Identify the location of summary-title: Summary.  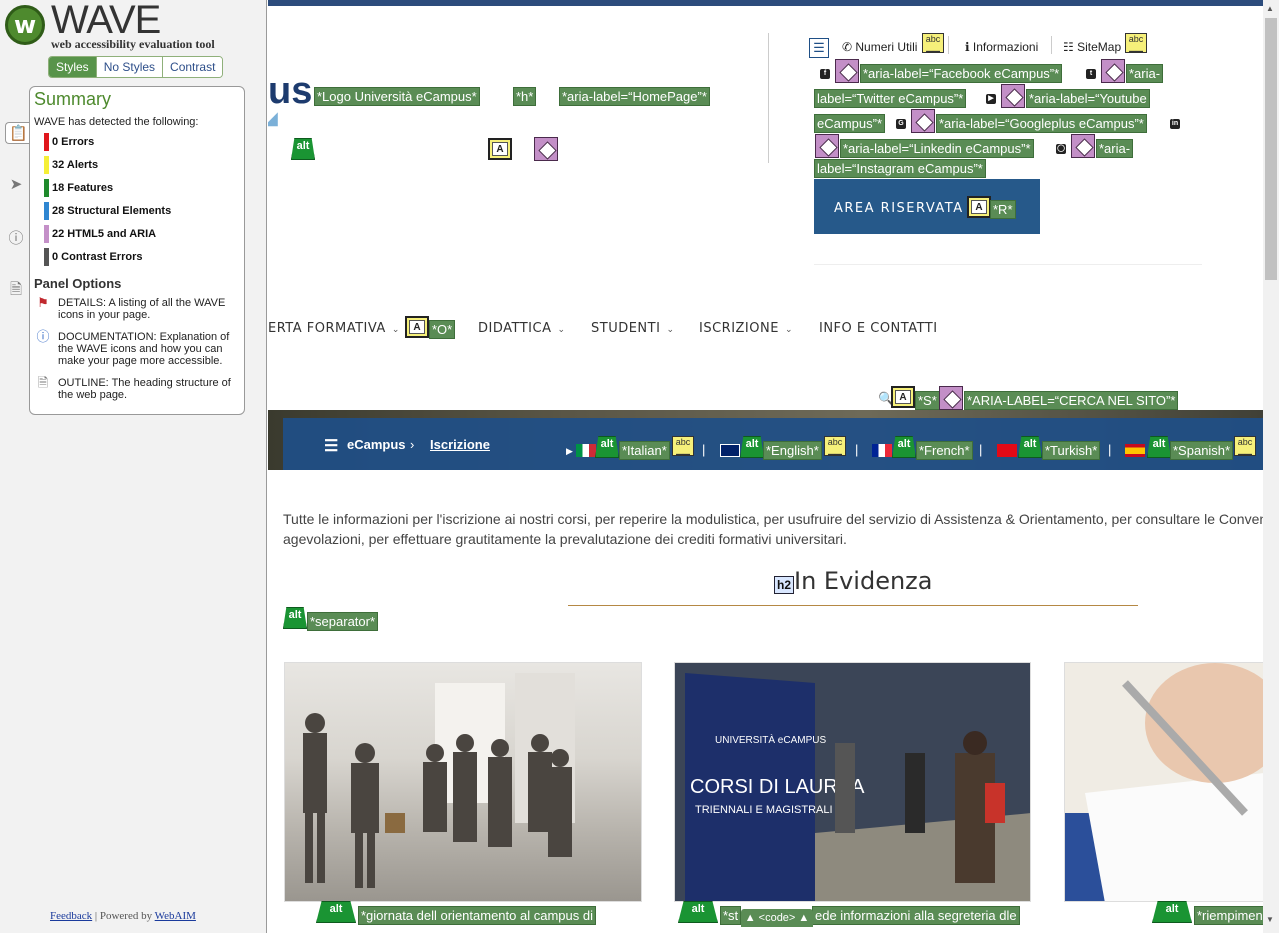
(73, 99).